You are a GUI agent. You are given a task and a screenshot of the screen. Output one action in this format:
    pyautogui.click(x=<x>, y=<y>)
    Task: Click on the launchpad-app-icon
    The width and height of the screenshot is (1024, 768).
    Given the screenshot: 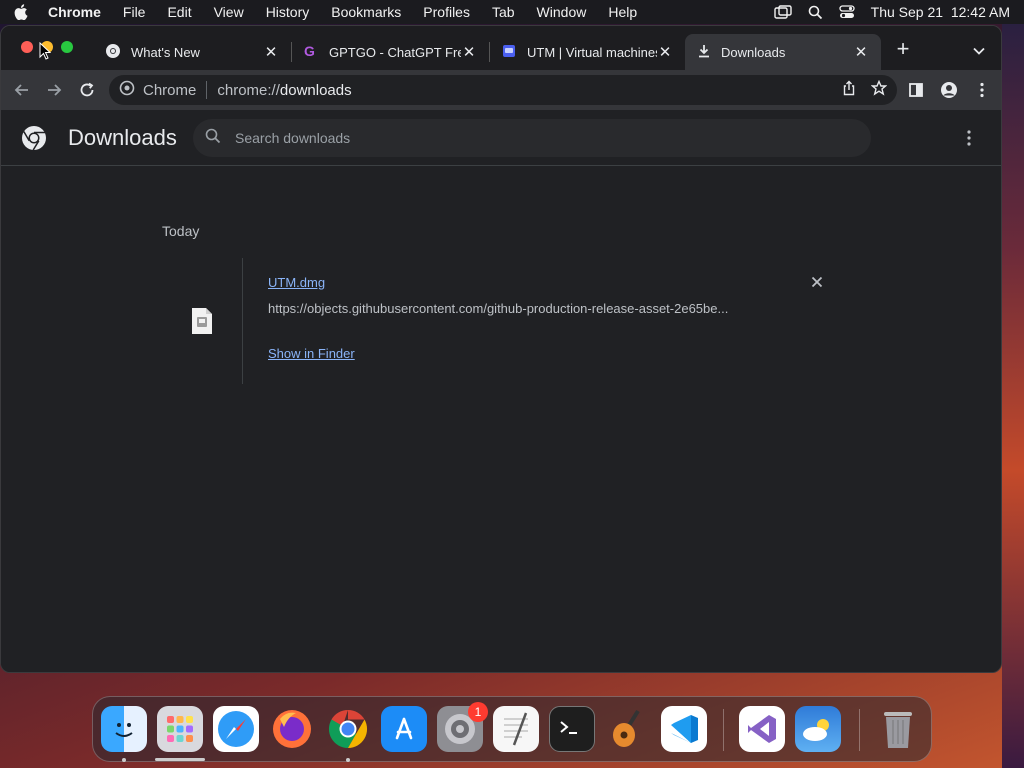 What is the action you would take?
    pyautogui.click(x=180, y=729)
    